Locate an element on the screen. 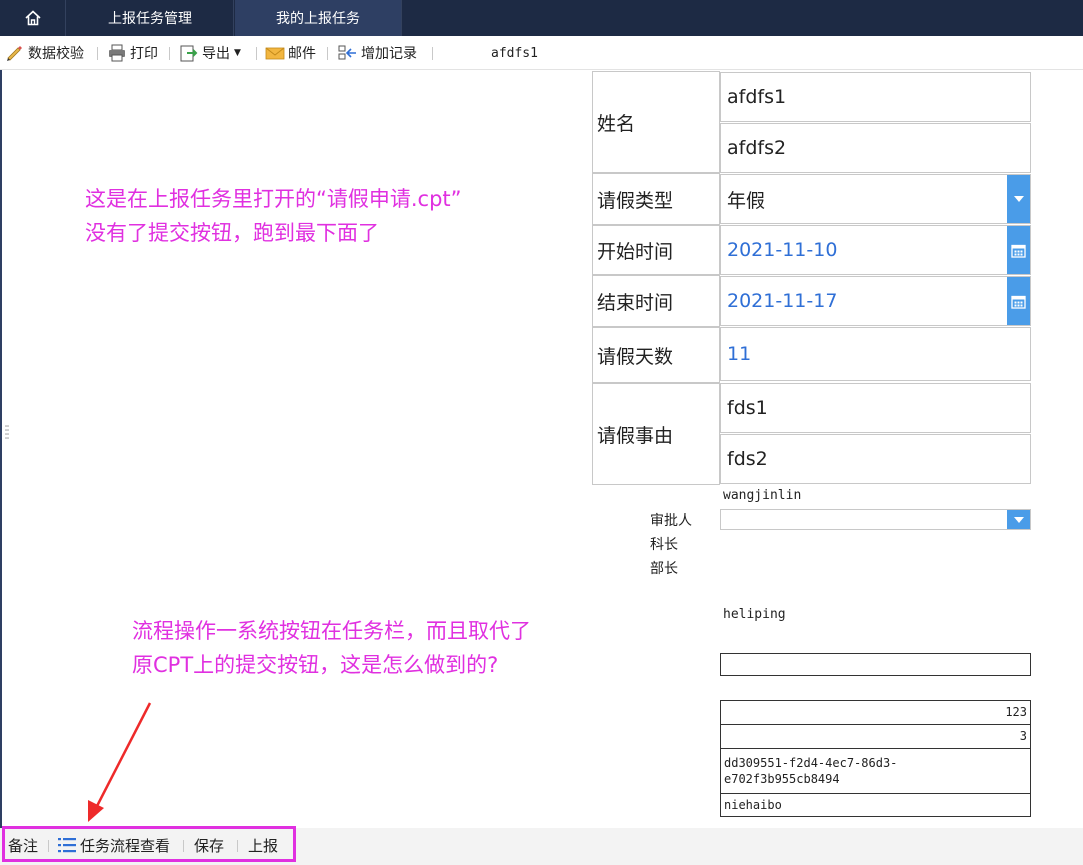 Image resolution: width=1083 pixels, height=865 pixels. annotation-note-1: 这是在上报任务里打开的“请假申请.cpt” 没有了提交按钮，跑到最下面了 is located at coordinates (273, 216).